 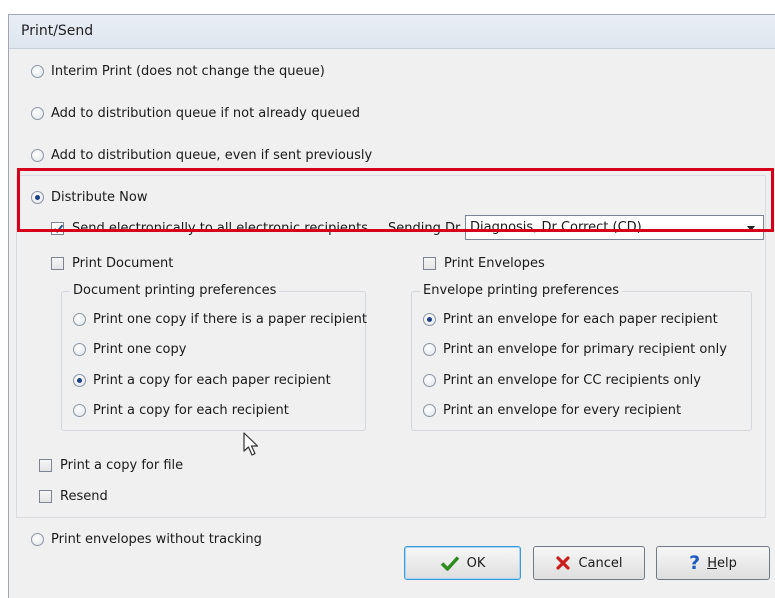 What do you see at coordinates (462, 563) in the screenshot?
I see `ok-button: OK` at bounding box center [462, 563].